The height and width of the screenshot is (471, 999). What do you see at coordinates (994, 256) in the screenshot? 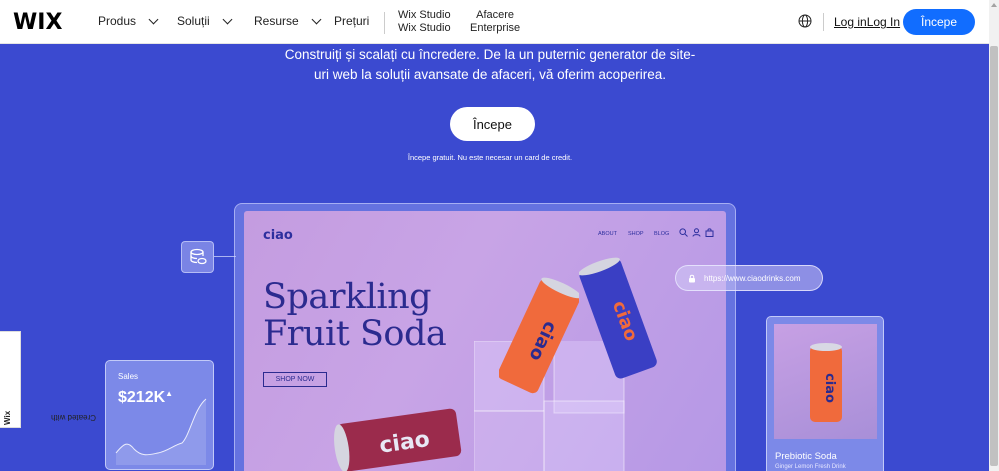
I see `scrollbar-thumb` at bounding box center [994, 256].